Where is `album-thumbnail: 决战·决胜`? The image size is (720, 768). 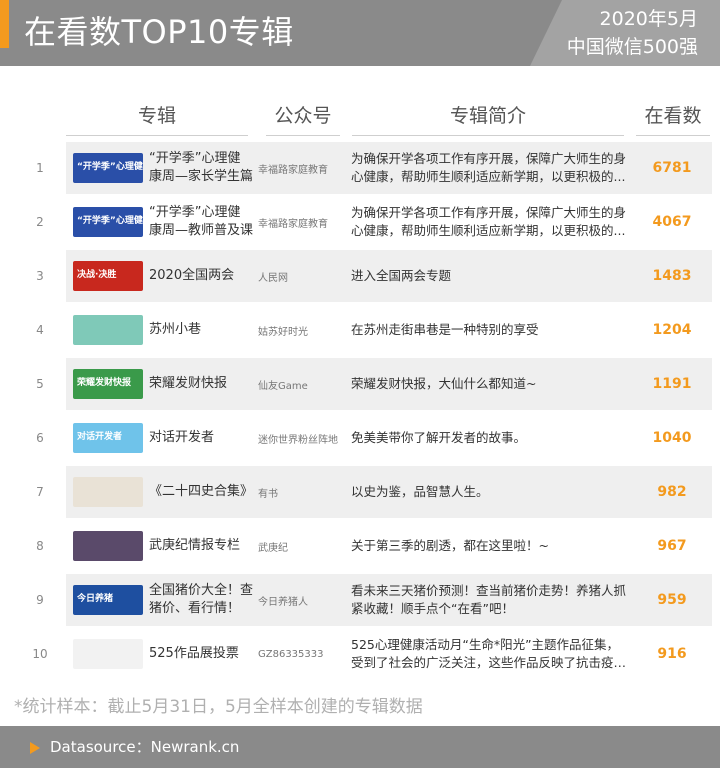
album-thumbnail: 决战·决胜 is located at coordinates (108, 276).